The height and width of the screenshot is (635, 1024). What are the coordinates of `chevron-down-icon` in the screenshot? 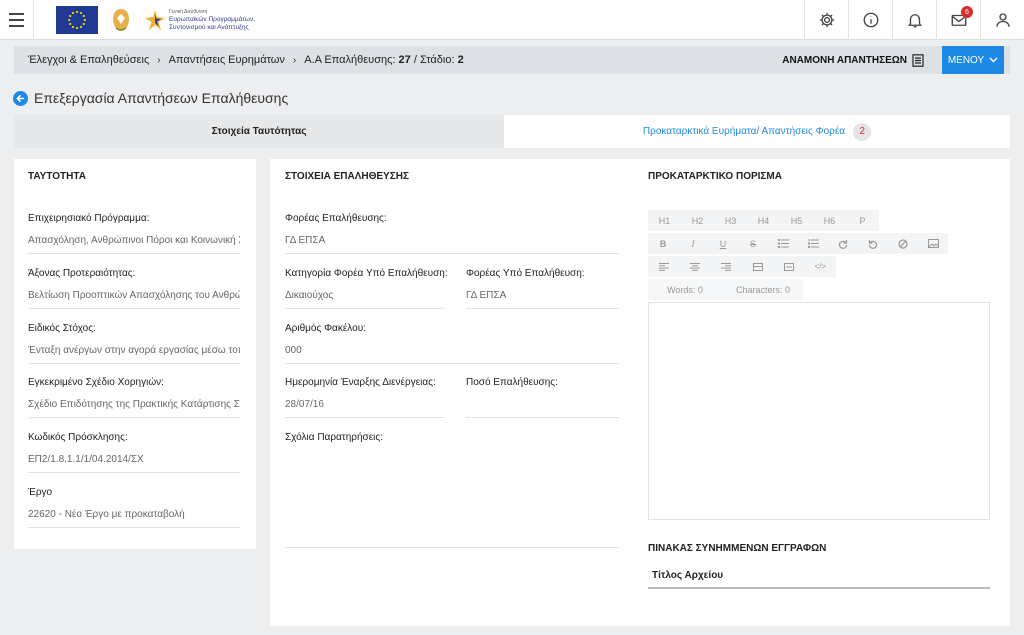 It's located at (993, 60).